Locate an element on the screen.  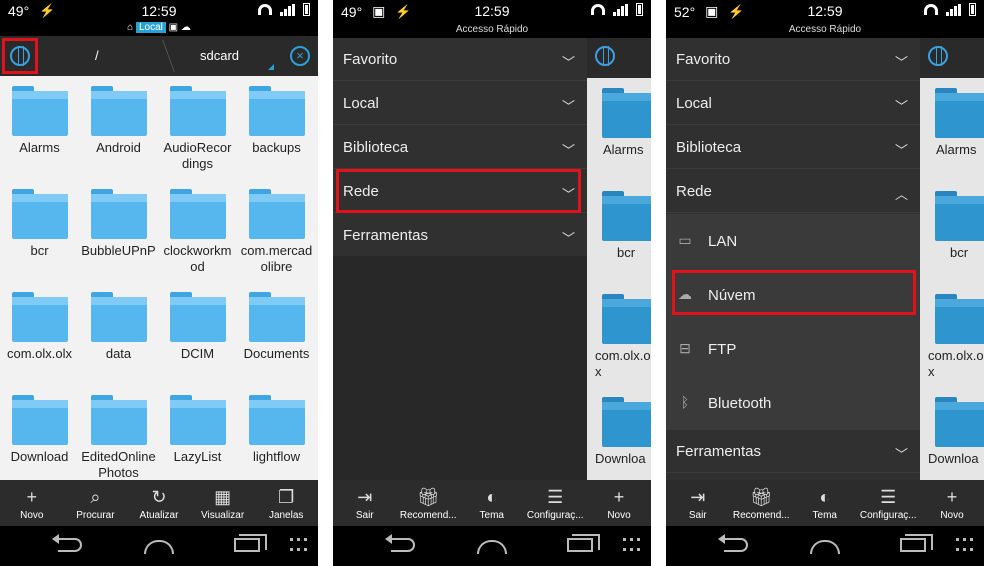
folder-item: BubbleUPnP is located at coordinates (118, 219).